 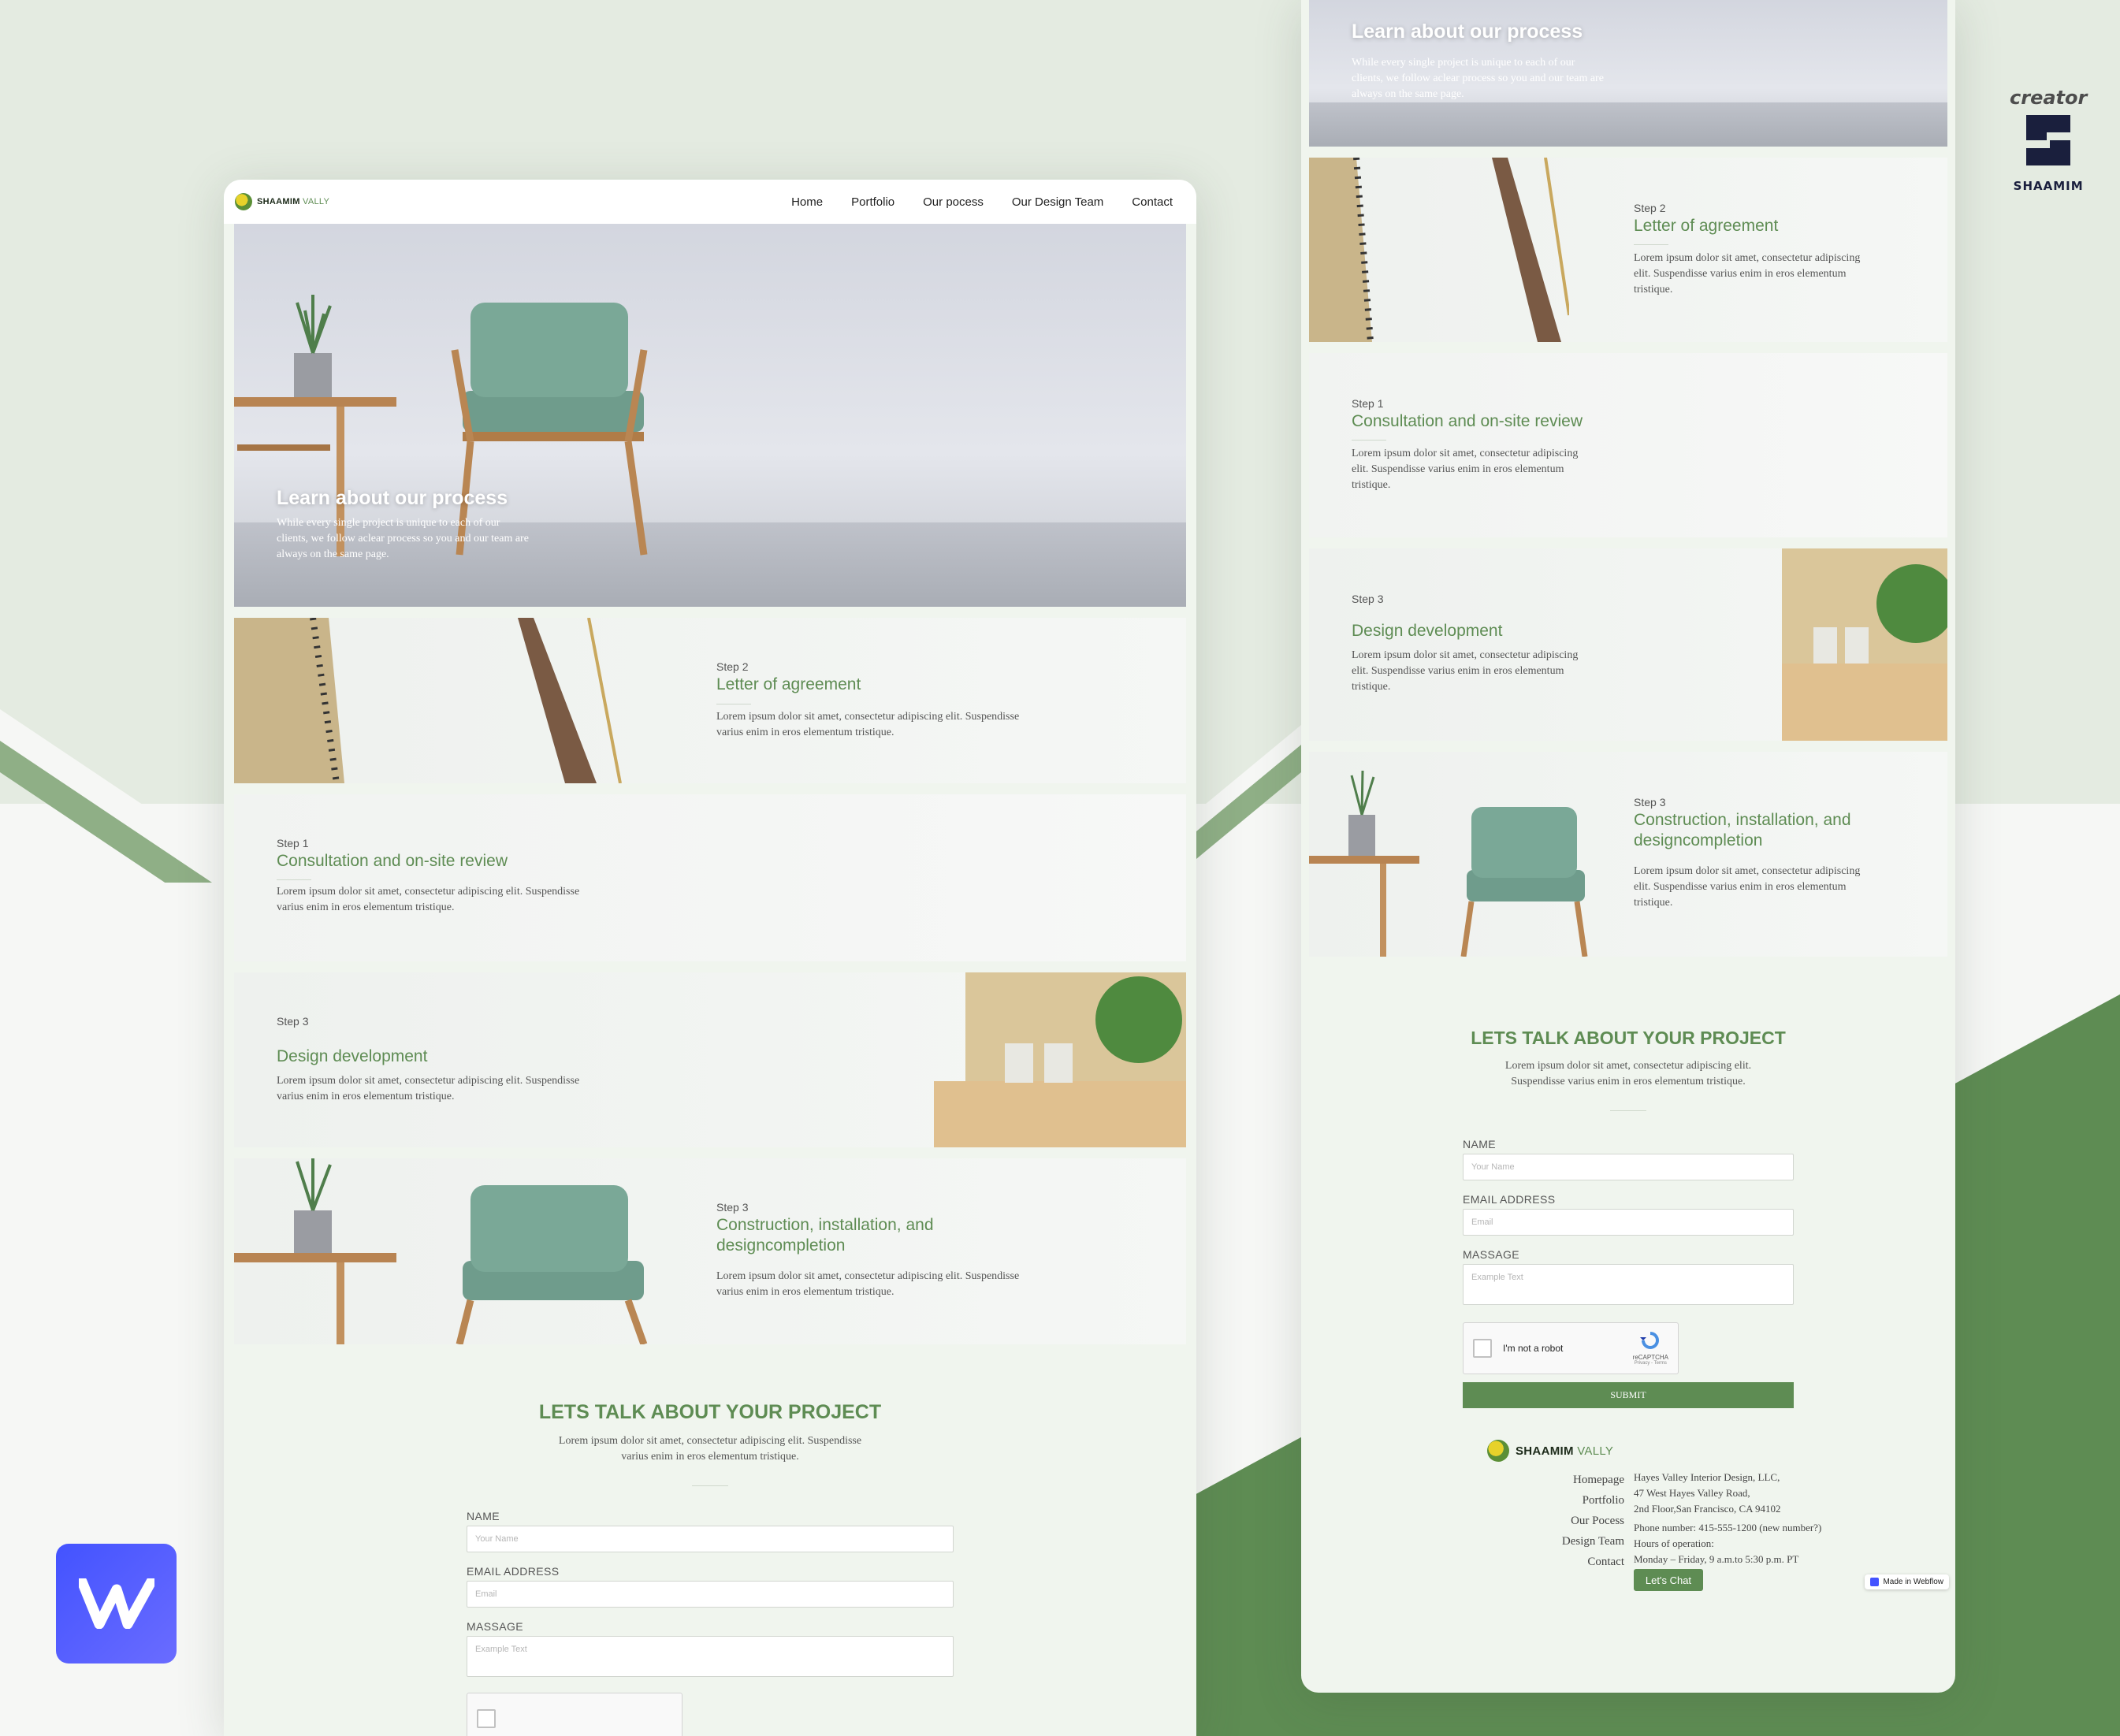 What do you see at coordinates (1555, 1500) in the screenshot?
I see `footer-link-portfolio: Portfolio` at bounding box center [1555, 1500].